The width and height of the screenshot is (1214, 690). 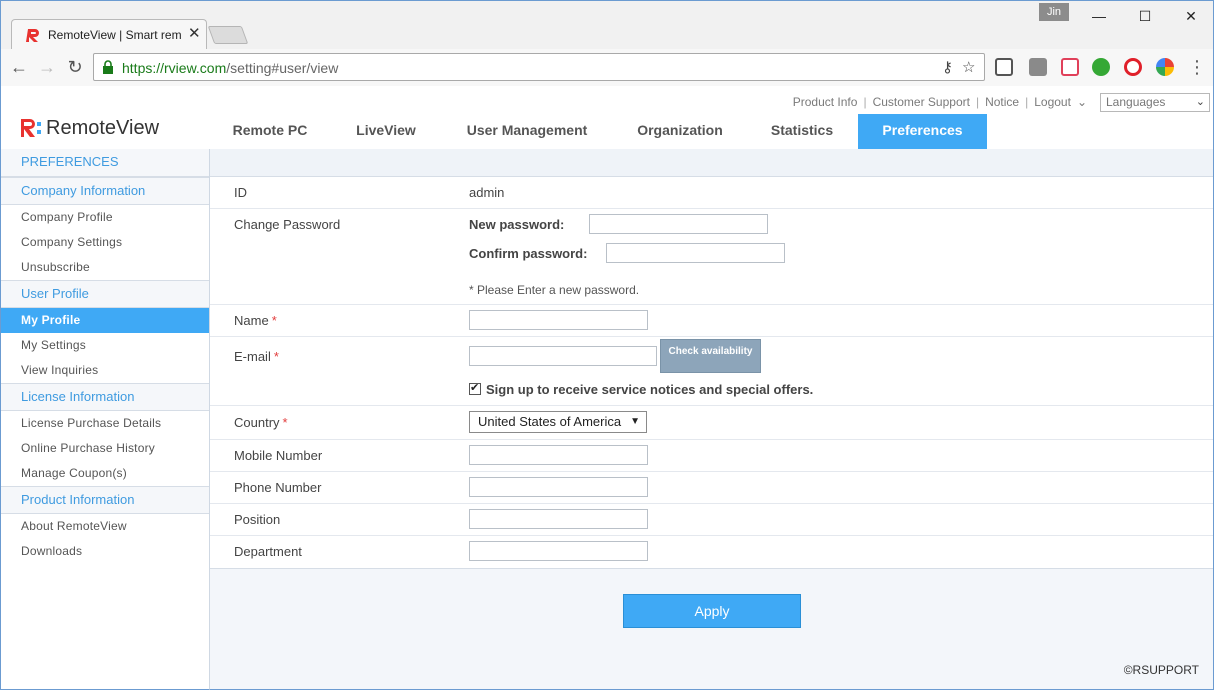 What do you see at coordinates (968, 67) in the screenshot?
I see `bookmark-star-icon: ☆` at bounding box center [968, 67].